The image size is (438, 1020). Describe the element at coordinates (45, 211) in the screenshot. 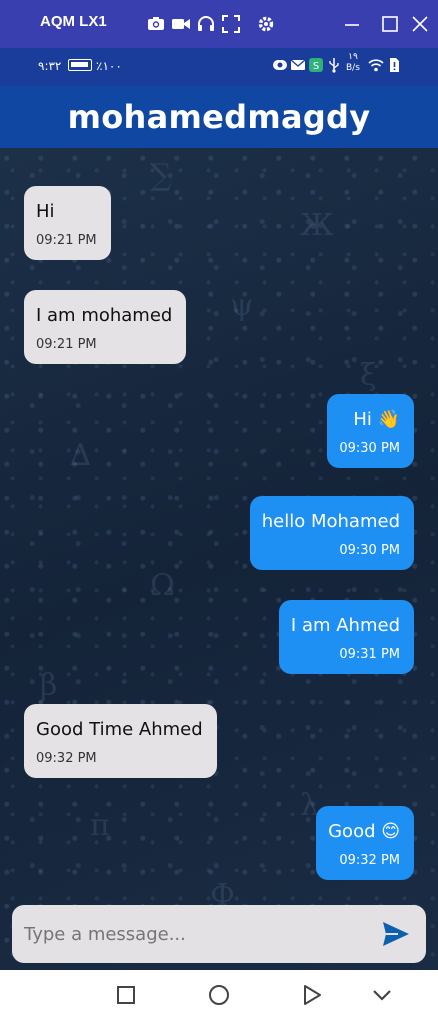

I see `message-text: Hi` at that location.